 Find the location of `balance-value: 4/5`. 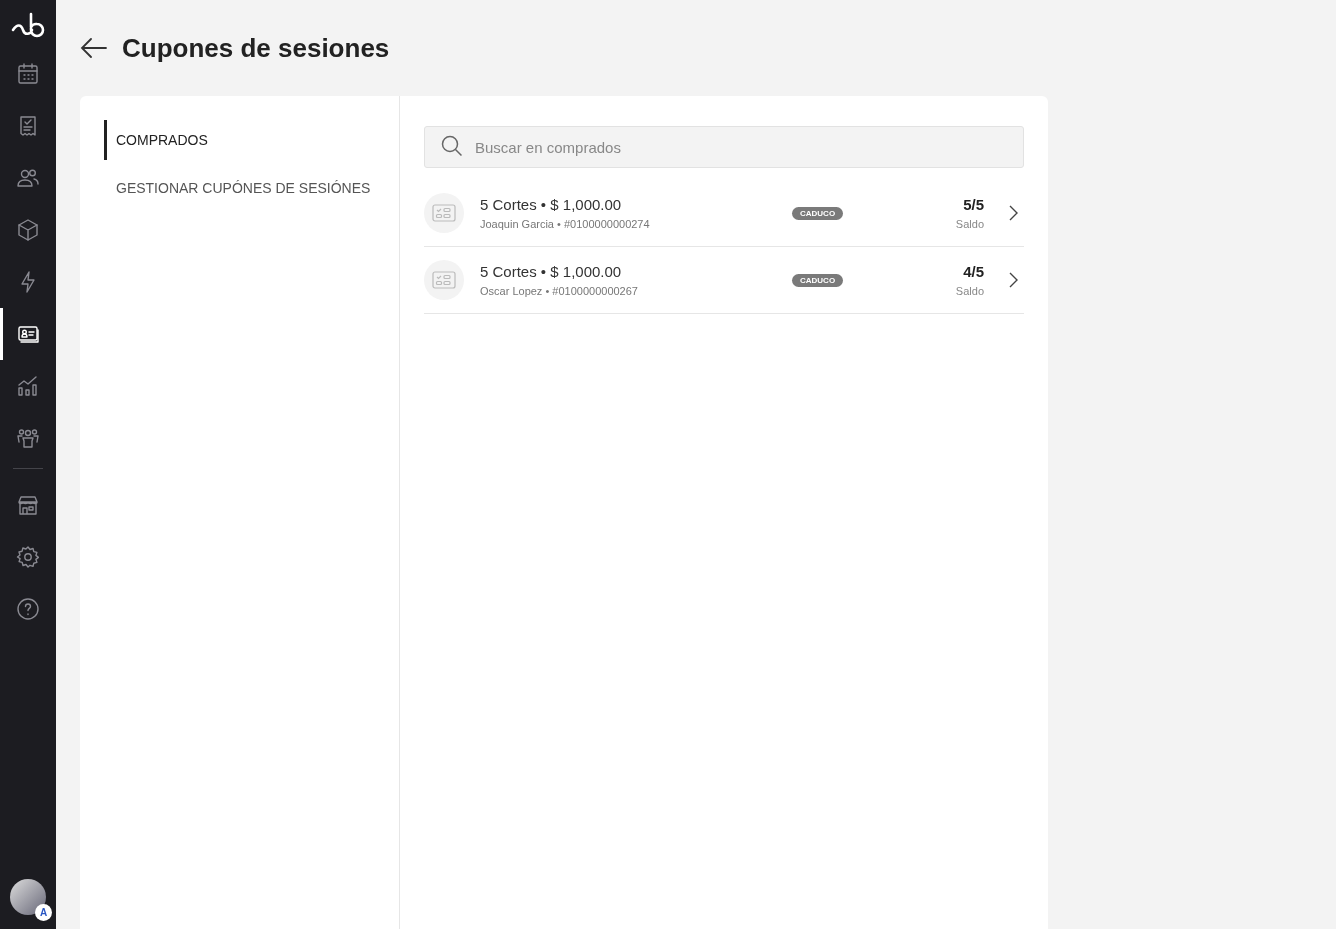

balance-value: 4/5 is located at coordinates (973, 271).